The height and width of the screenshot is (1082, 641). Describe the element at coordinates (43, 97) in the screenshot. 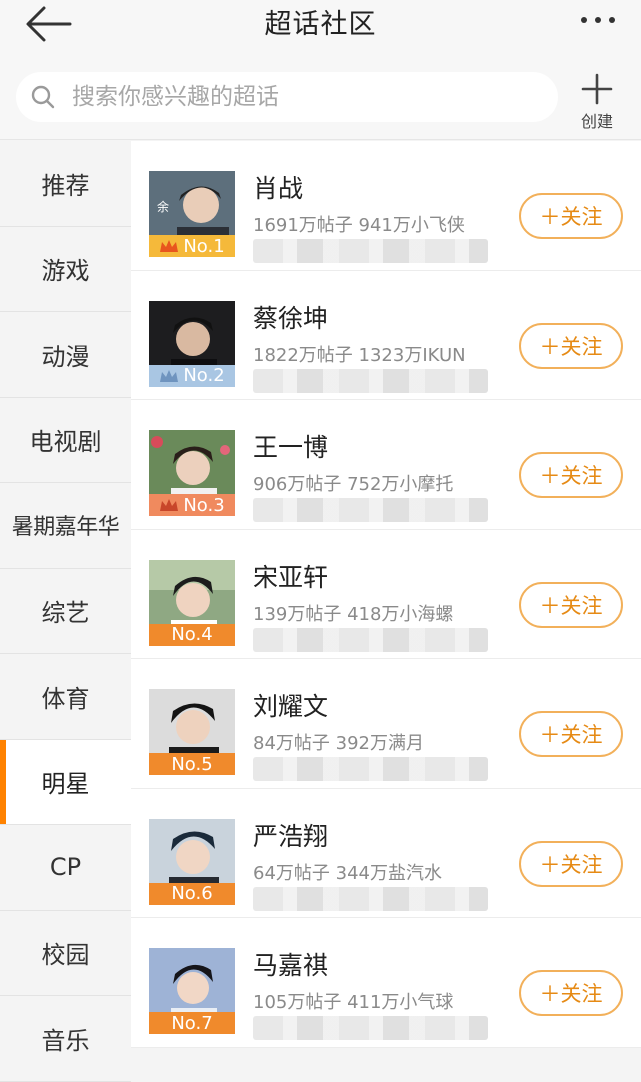

I see `search-icon` at that location.